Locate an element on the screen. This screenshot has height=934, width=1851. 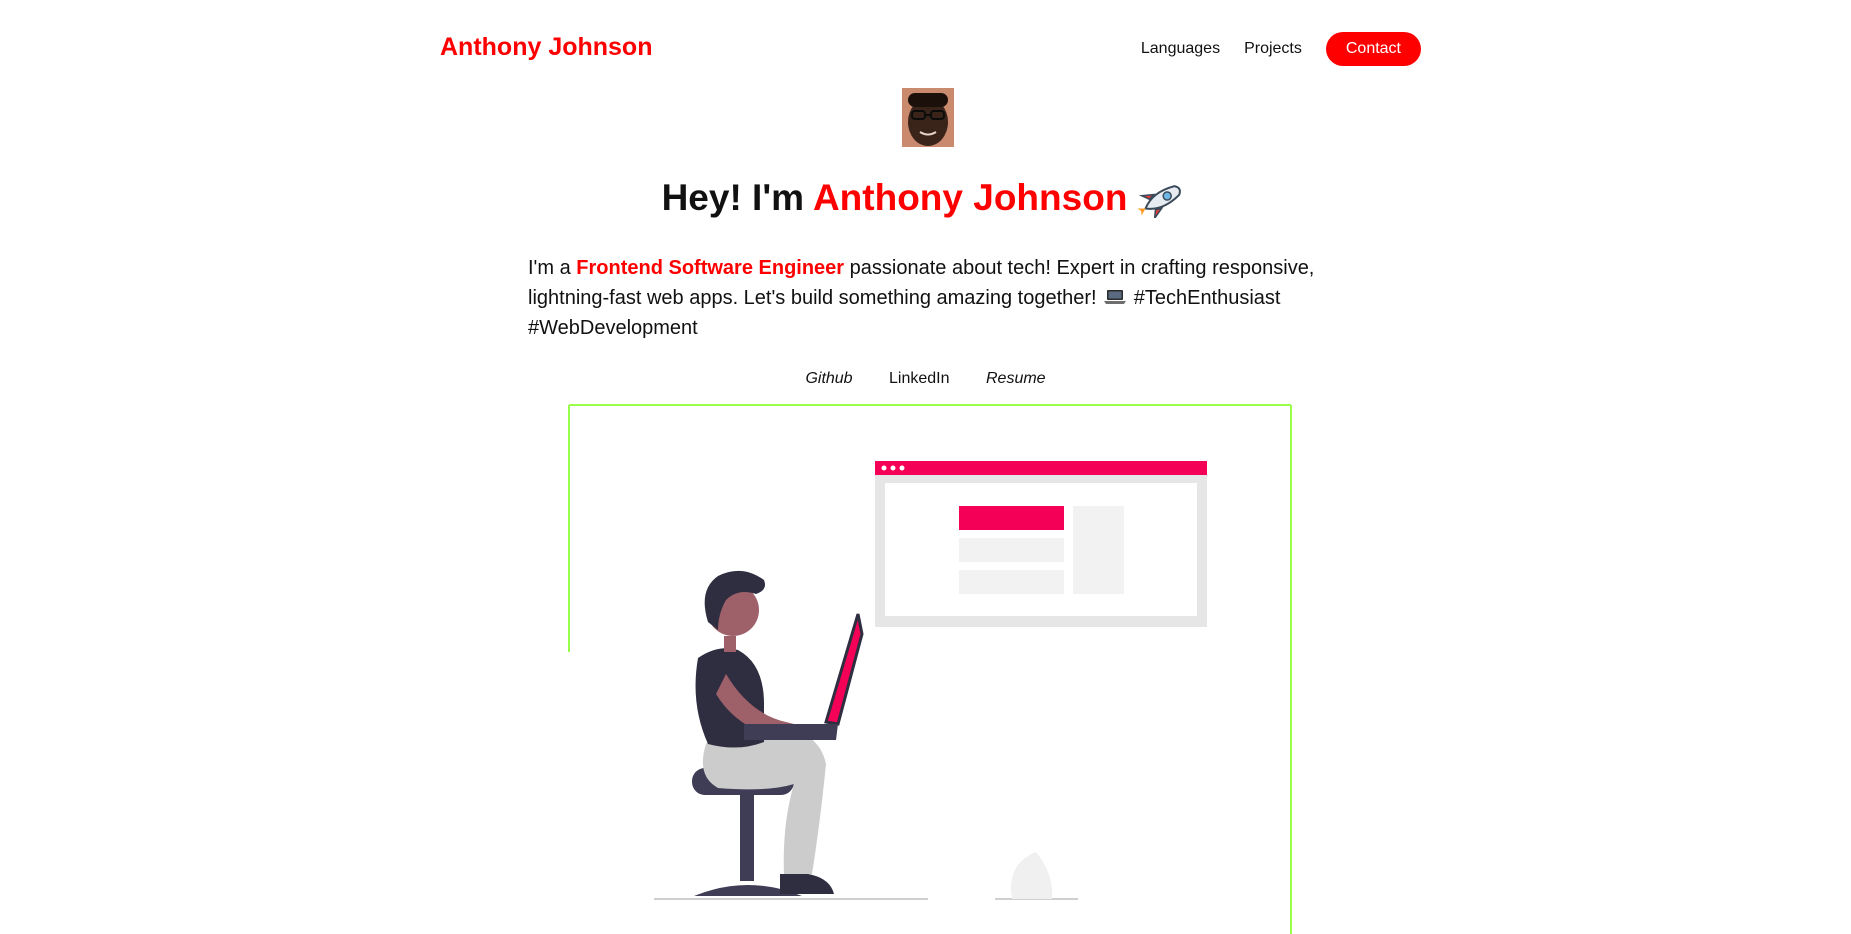
nav-link-projects: Projects is located at coordinates (1273, 49).